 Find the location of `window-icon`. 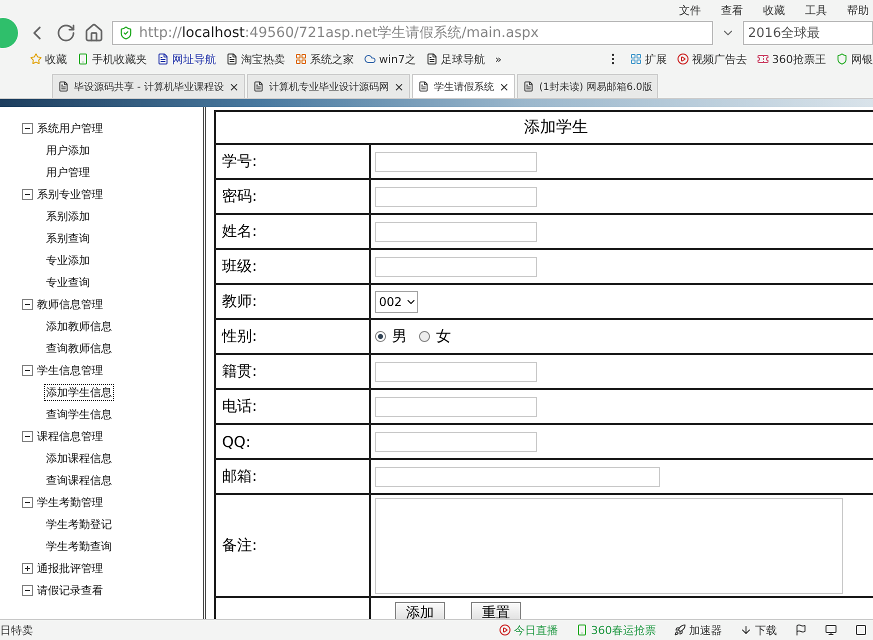

window-icon is located at coordinates (861, 630).